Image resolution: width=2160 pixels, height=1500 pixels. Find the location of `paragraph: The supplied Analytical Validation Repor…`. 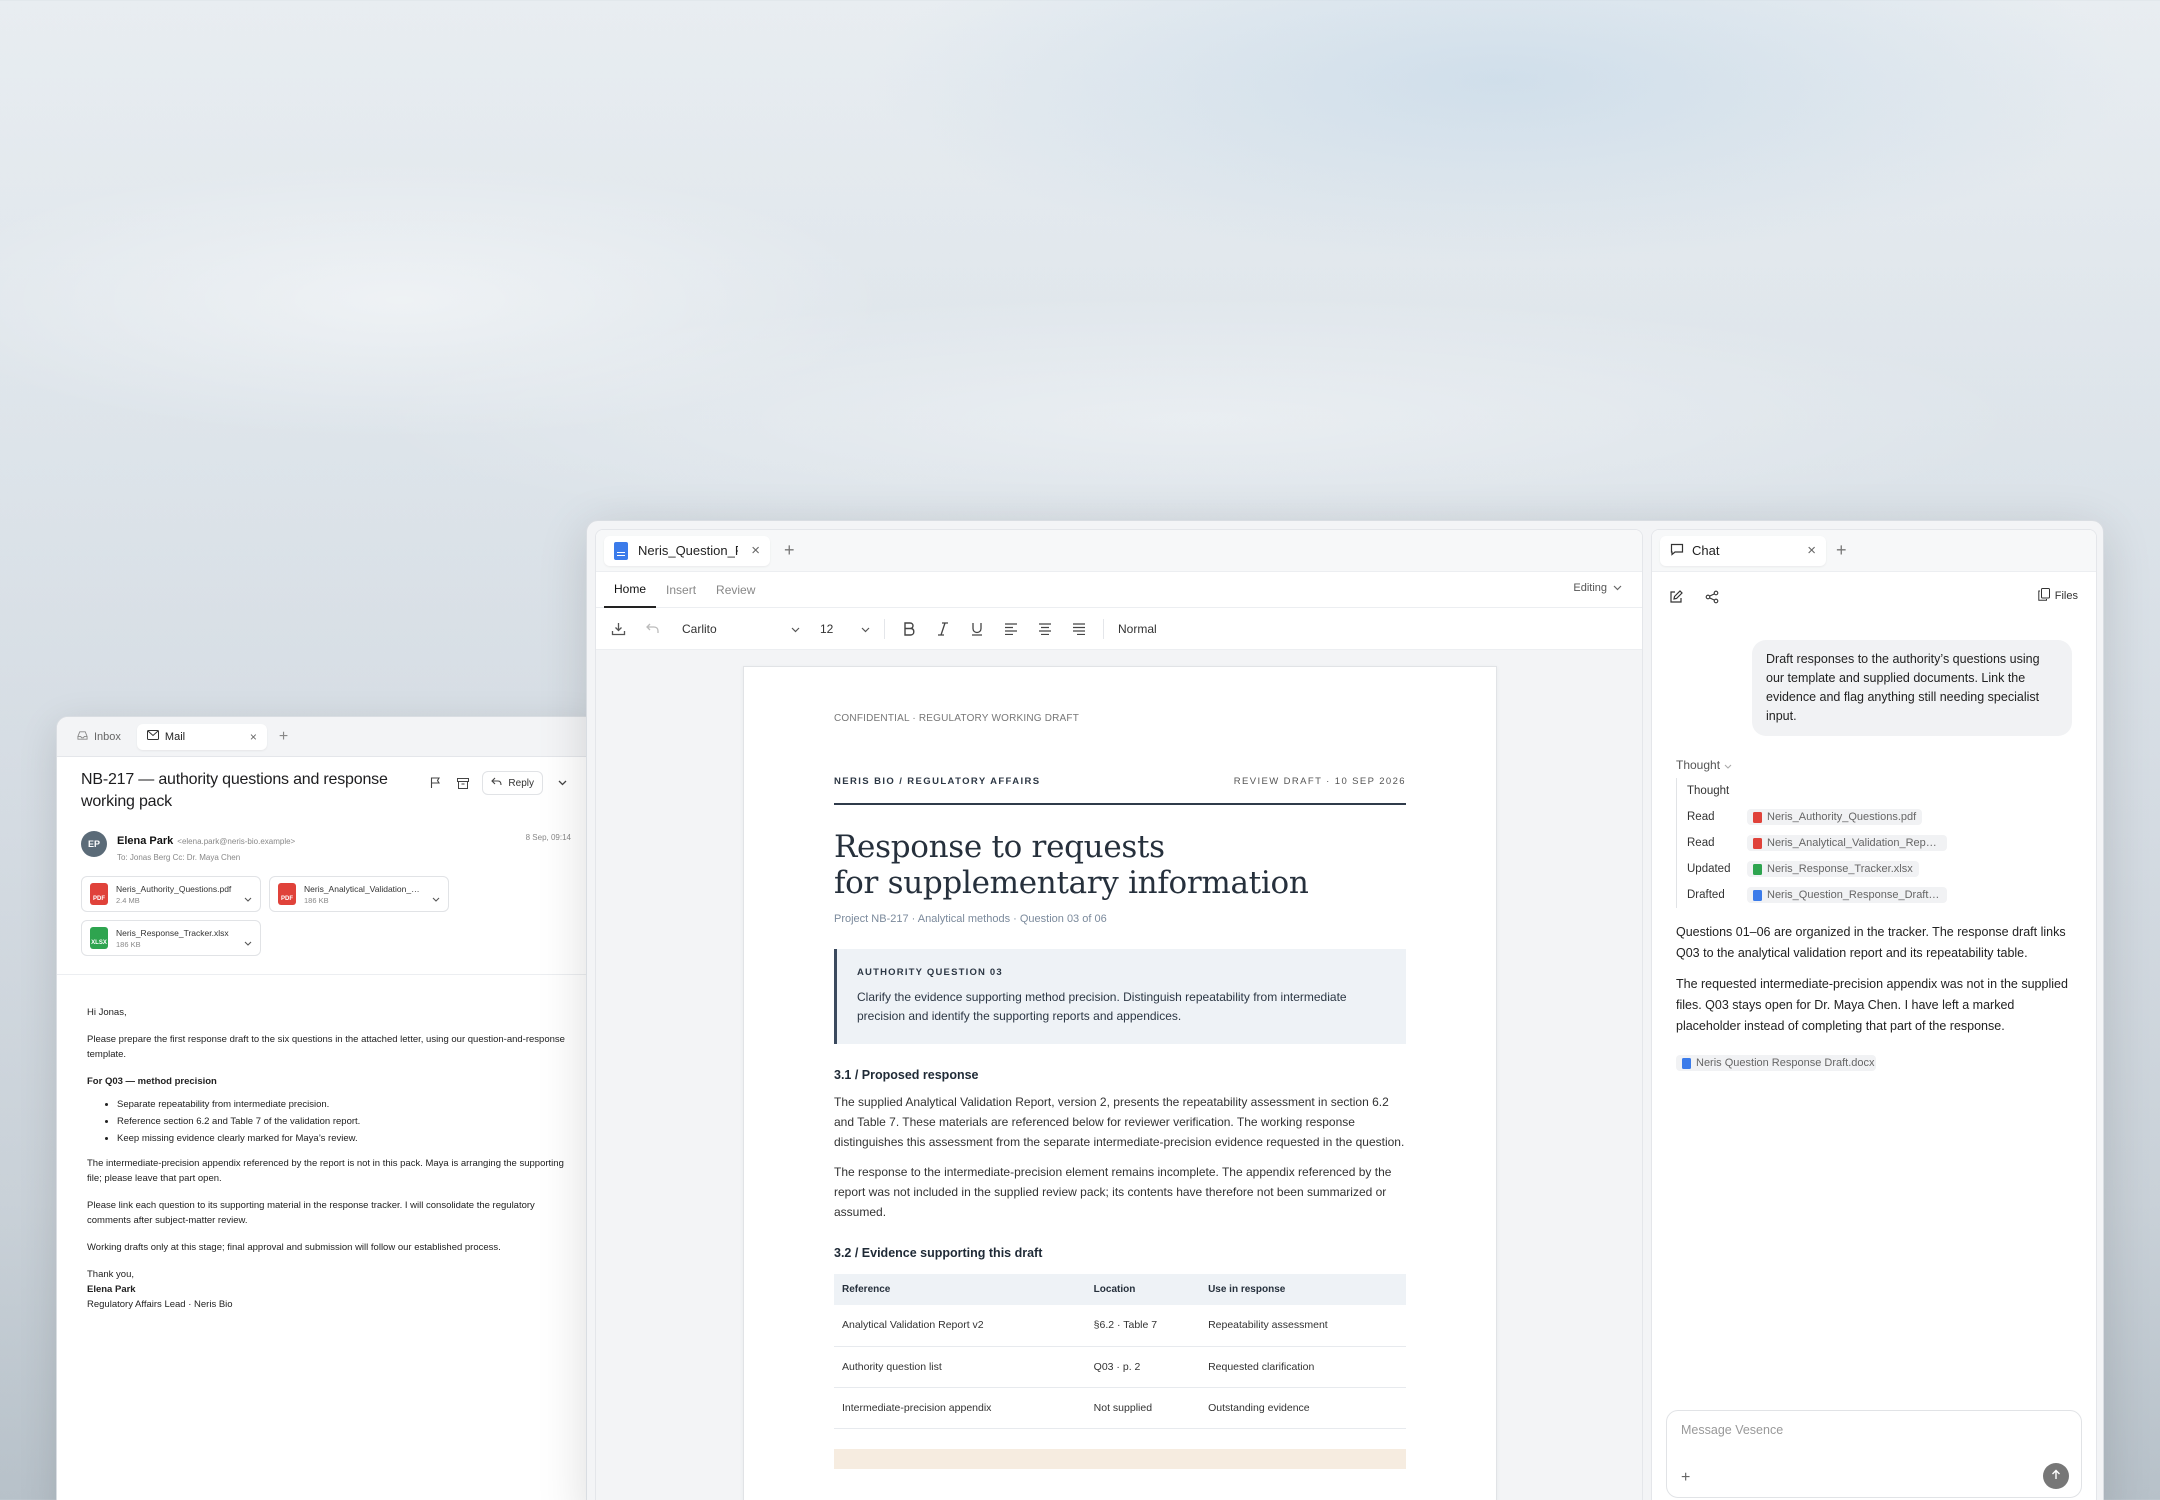

paragraph: The supplied Analytical Validation Repor… is located at coordinates (1119, 1122).